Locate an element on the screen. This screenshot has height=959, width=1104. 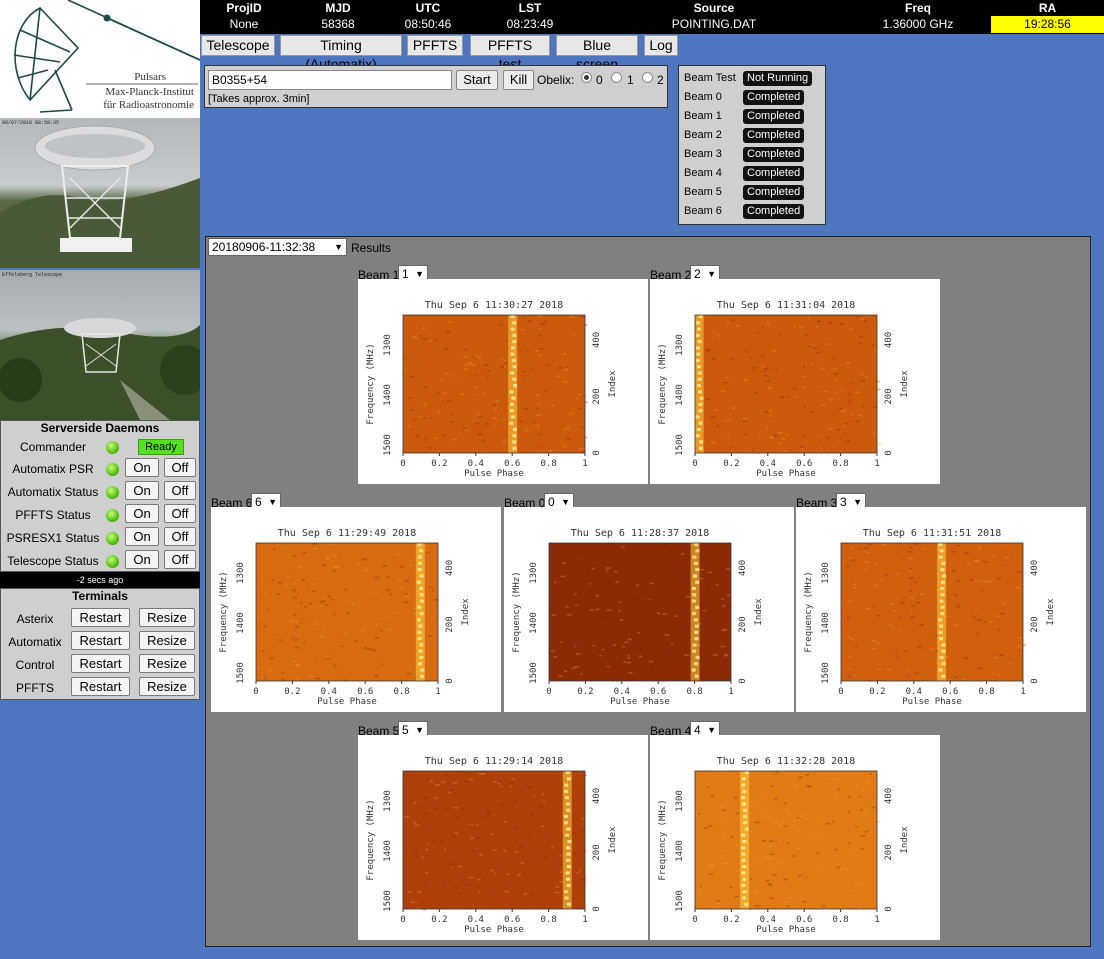
tab-pffts: PFFTS is located at coordinates (435, 45).